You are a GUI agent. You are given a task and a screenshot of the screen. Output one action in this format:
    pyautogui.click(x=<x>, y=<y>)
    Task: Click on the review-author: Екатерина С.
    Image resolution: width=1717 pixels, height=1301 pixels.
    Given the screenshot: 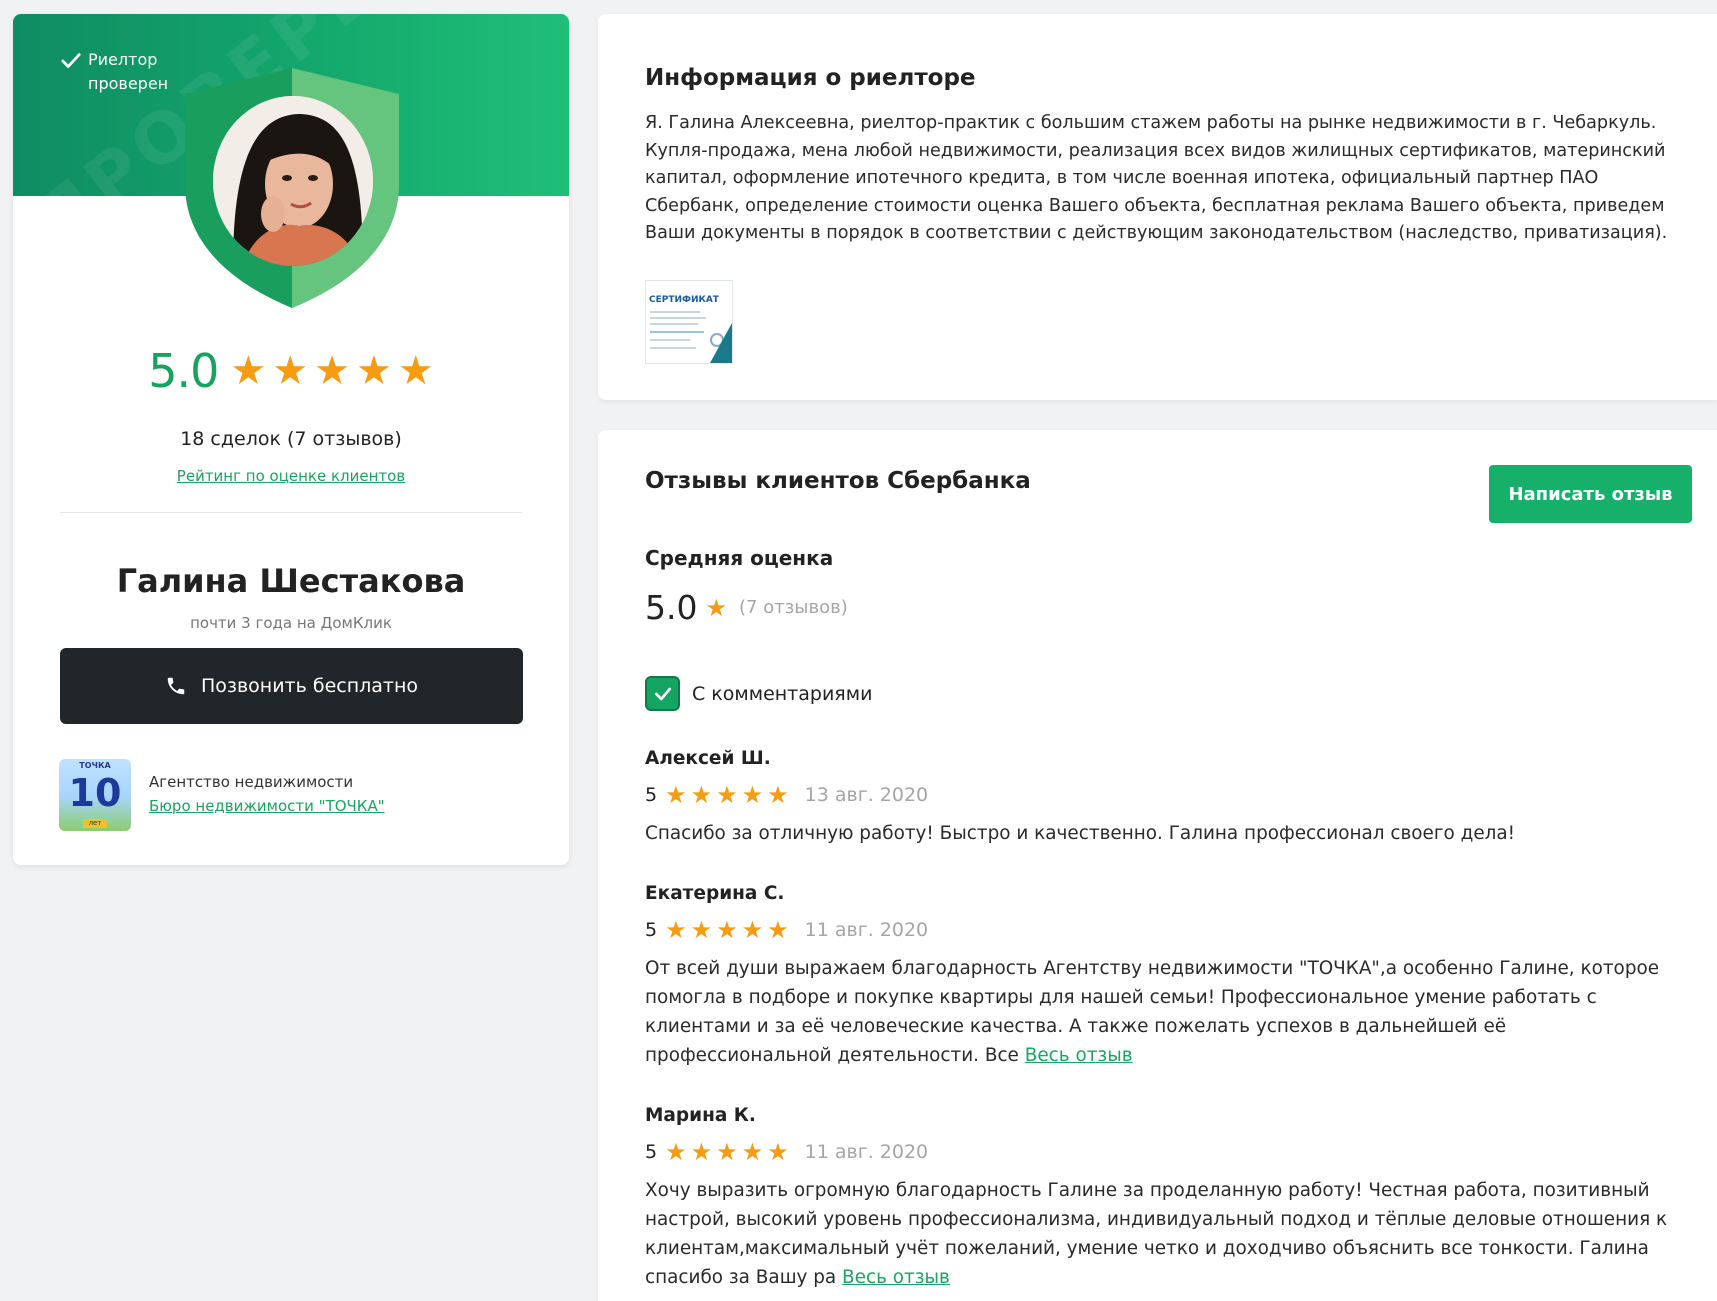 What is the action you would take?
    pyautogui.click(x=715, y=893)
    